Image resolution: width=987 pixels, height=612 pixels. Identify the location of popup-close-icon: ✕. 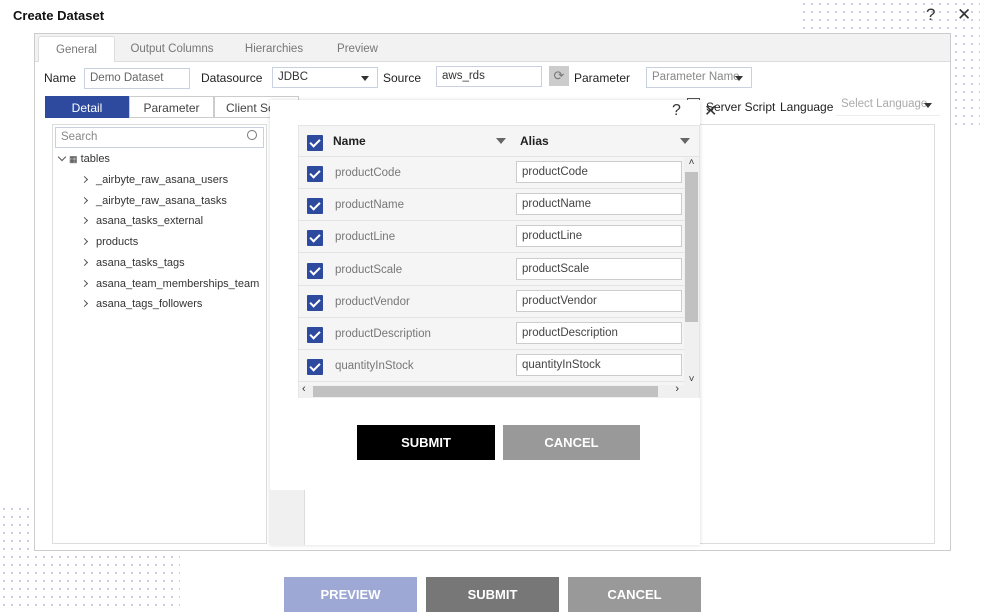
(710, 111).